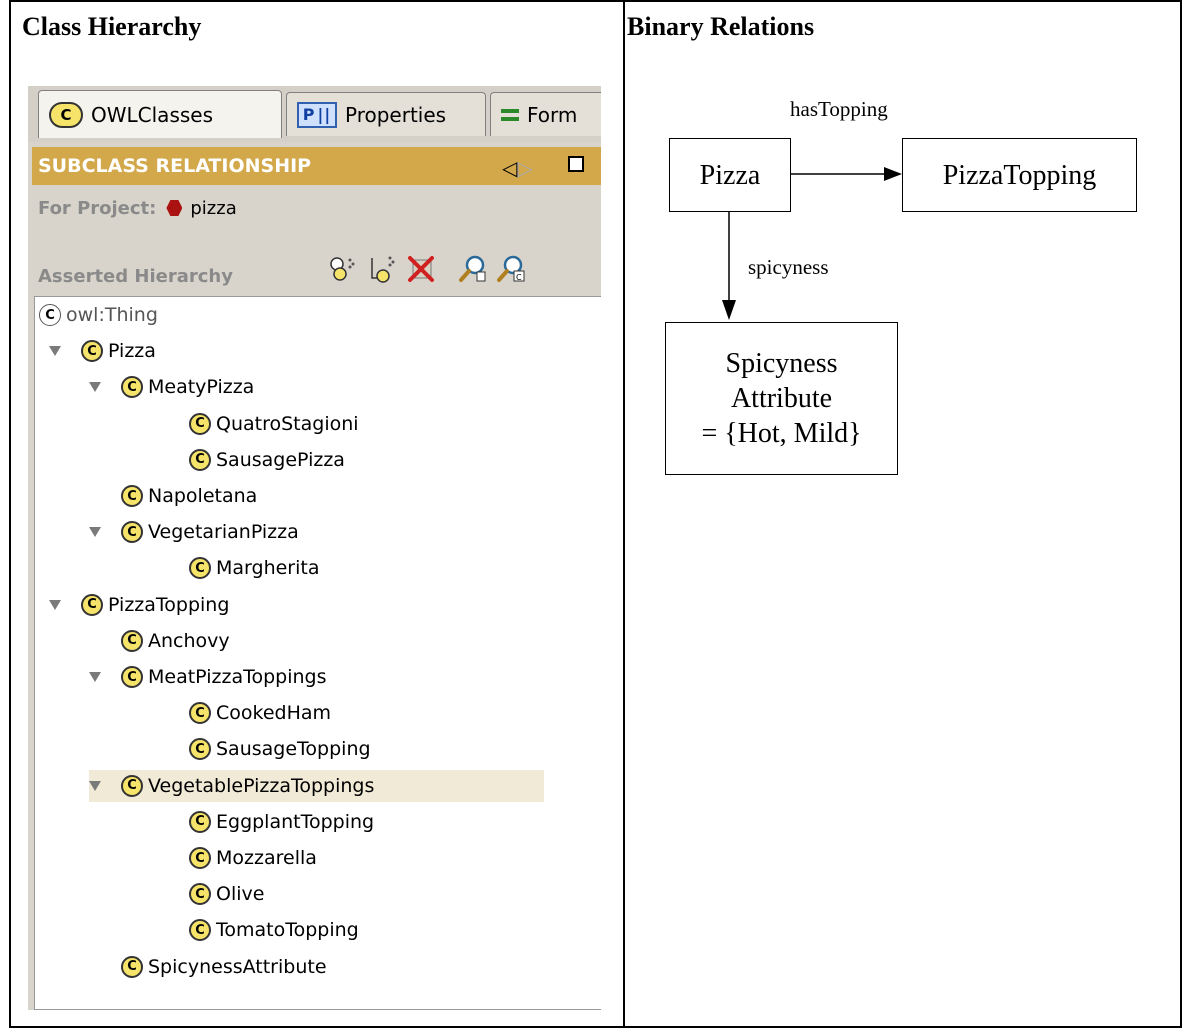  I want to click on pizza-node: Pizza, so click(730, 175).